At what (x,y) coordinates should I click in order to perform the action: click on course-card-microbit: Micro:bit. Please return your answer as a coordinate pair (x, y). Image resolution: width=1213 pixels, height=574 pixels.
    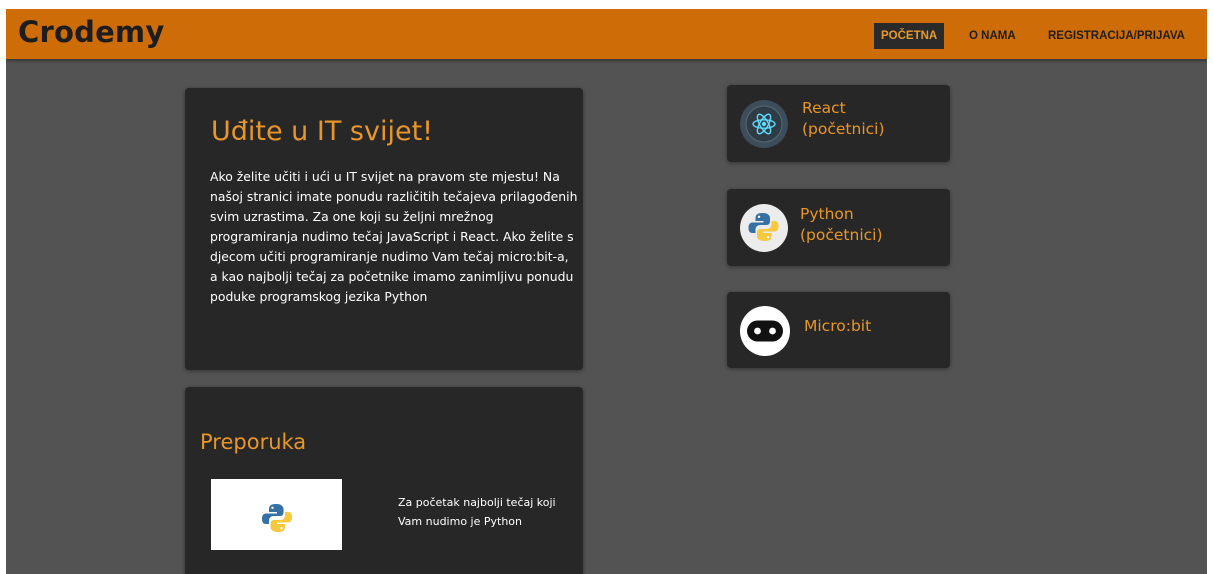
    Looking at the image, I should click on (838, 330).